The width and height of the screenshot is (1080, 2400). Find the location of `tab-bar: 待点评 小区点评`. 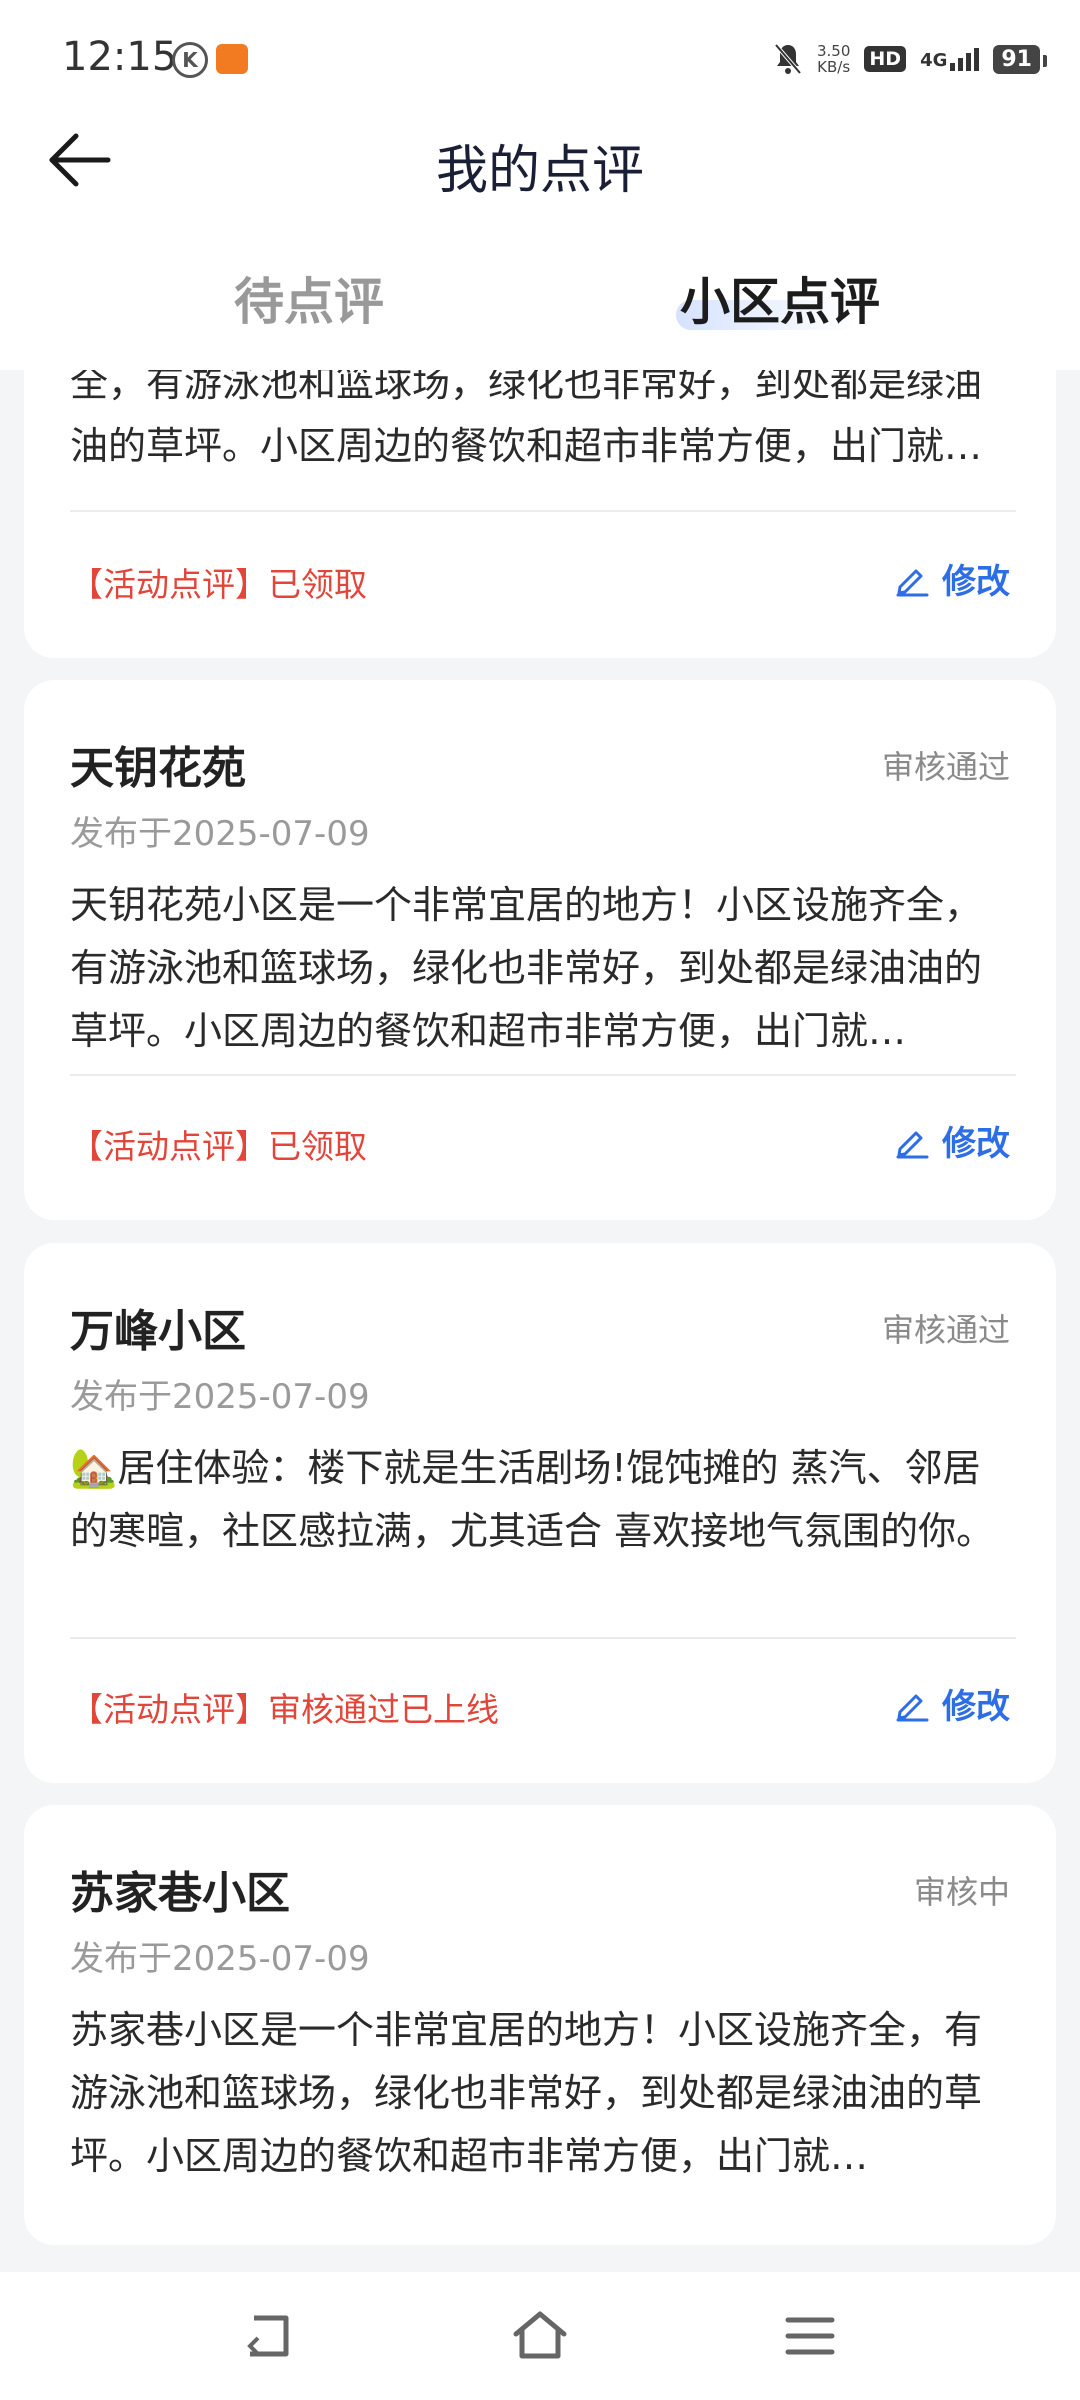

tab-bar: 待点评 小区点评 is located at coordinates (540, 302).